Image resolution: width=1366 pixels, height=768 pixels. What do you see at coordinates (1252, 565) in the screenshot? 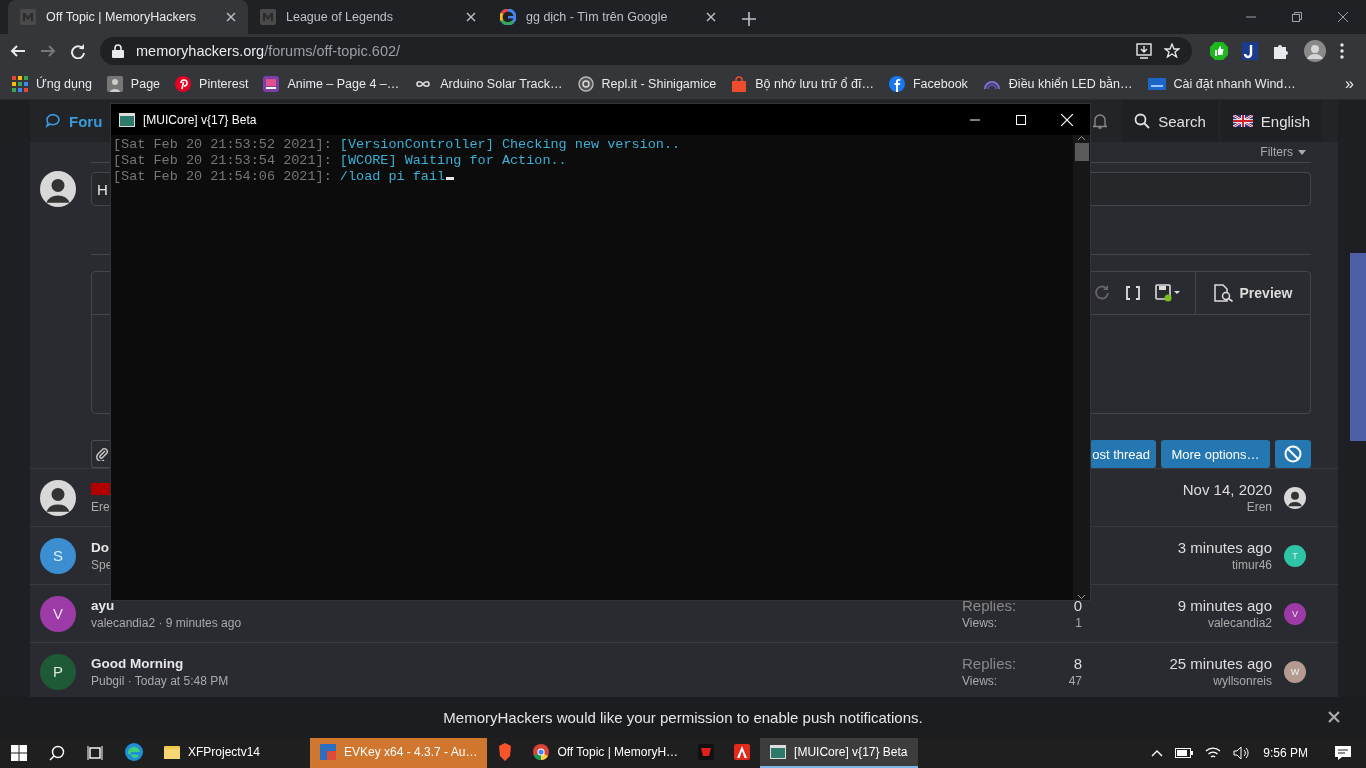
I see `last-poster: timur46` at bounding box center [1252, 565].